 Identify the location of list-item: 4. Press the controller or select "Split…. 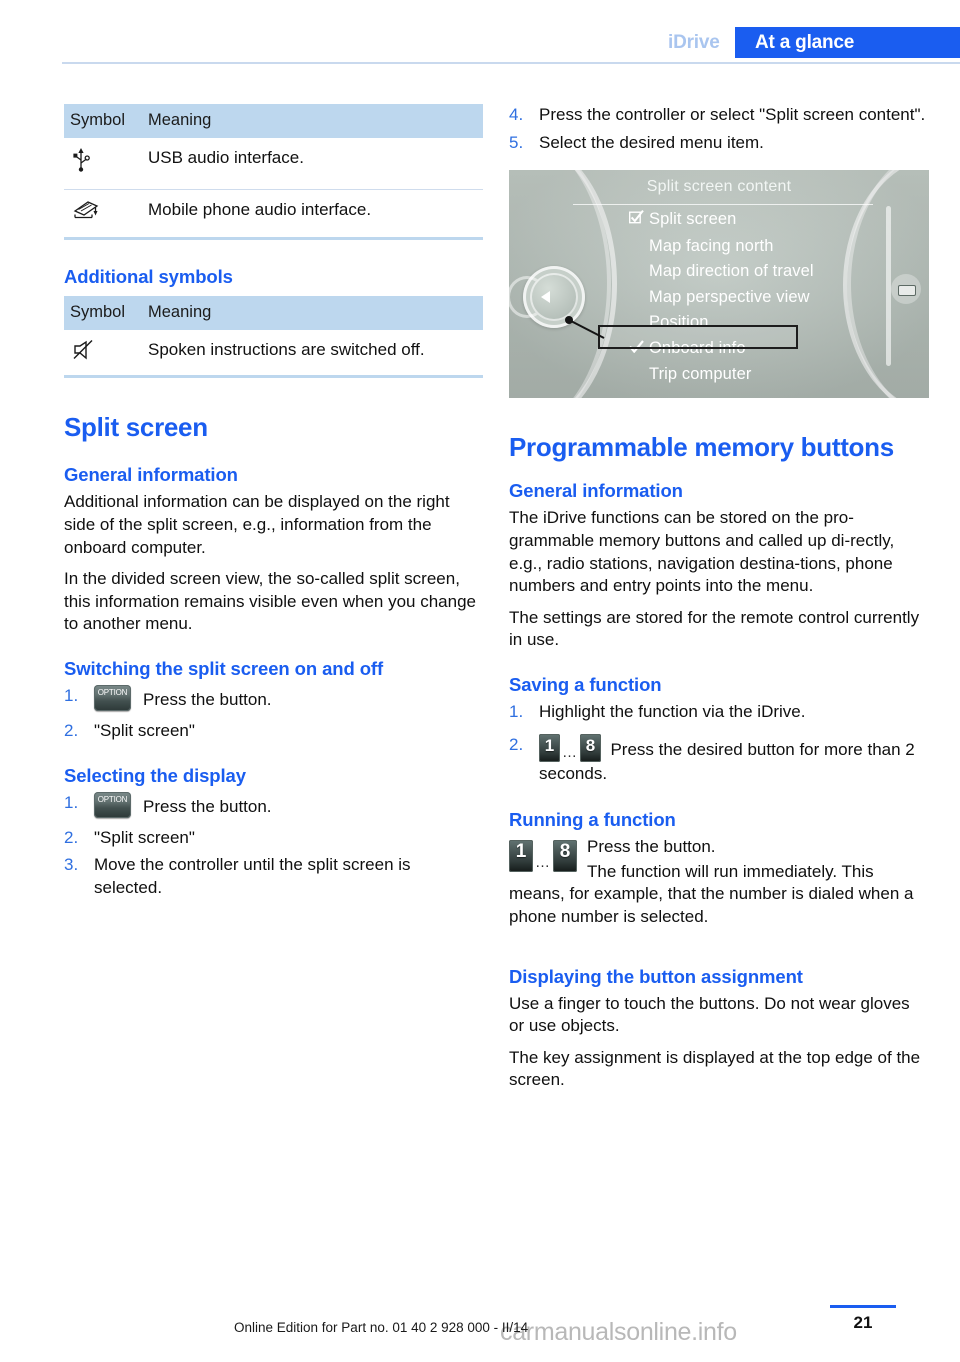
(719, 115).